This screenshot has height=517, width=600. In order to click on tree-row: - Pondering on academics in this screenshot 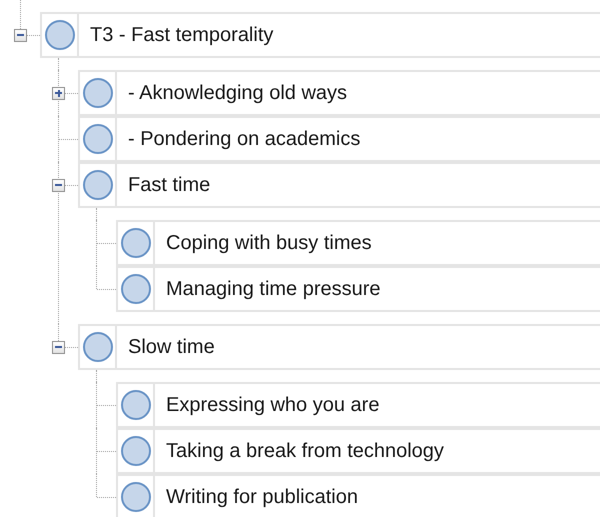, I will do `click(339, 139)`.